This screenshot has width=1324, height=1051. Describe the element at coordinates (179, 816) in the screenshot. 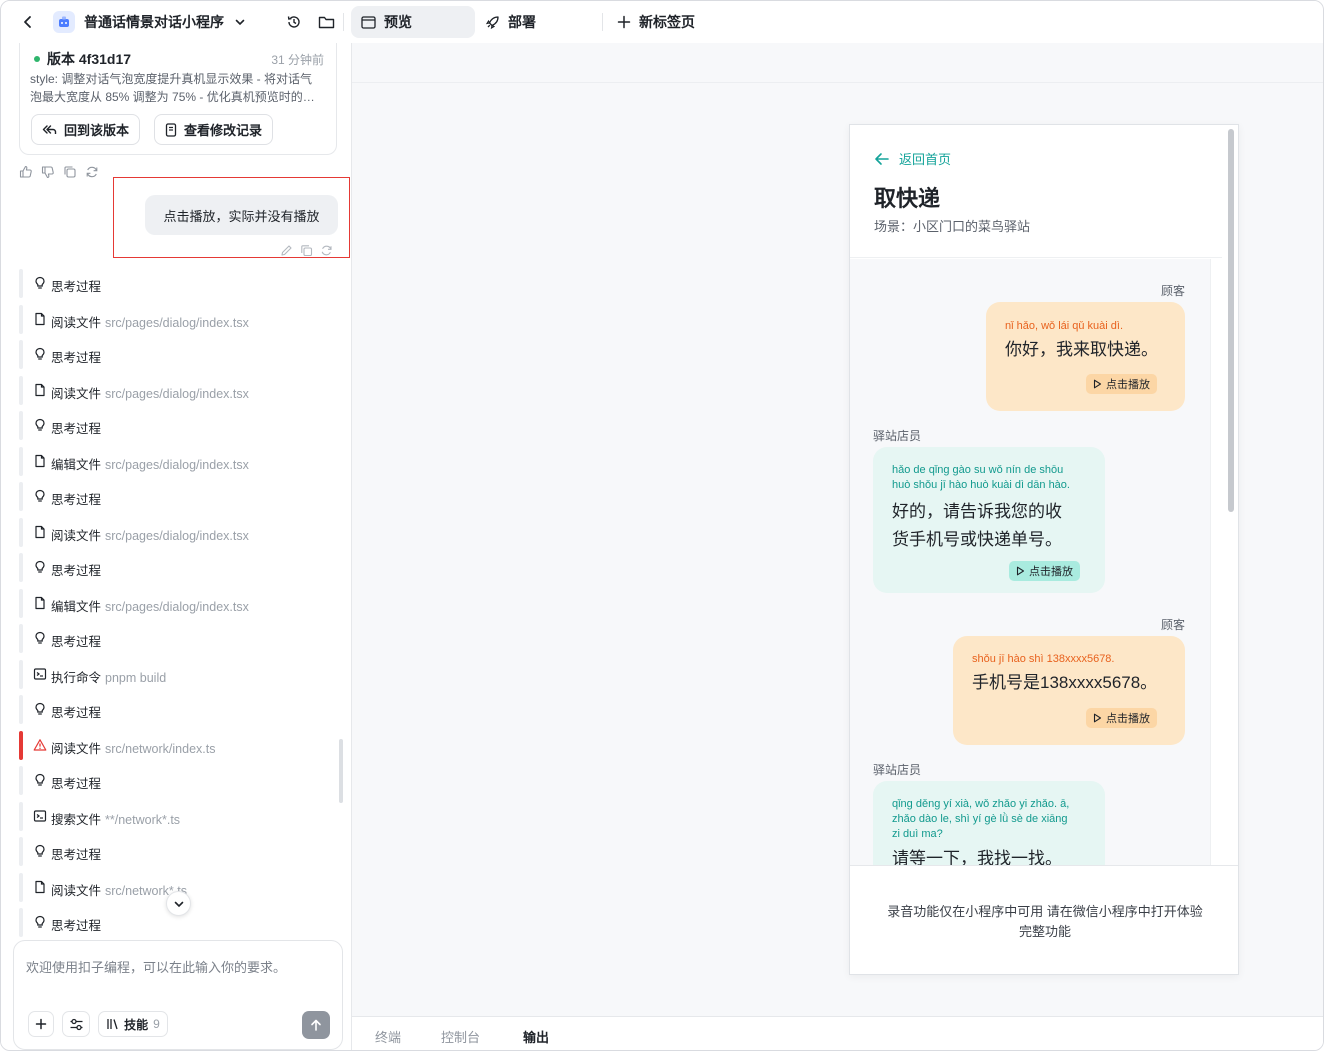

I see `agent-step: 搜索文件 **/network*.ts` at that location.